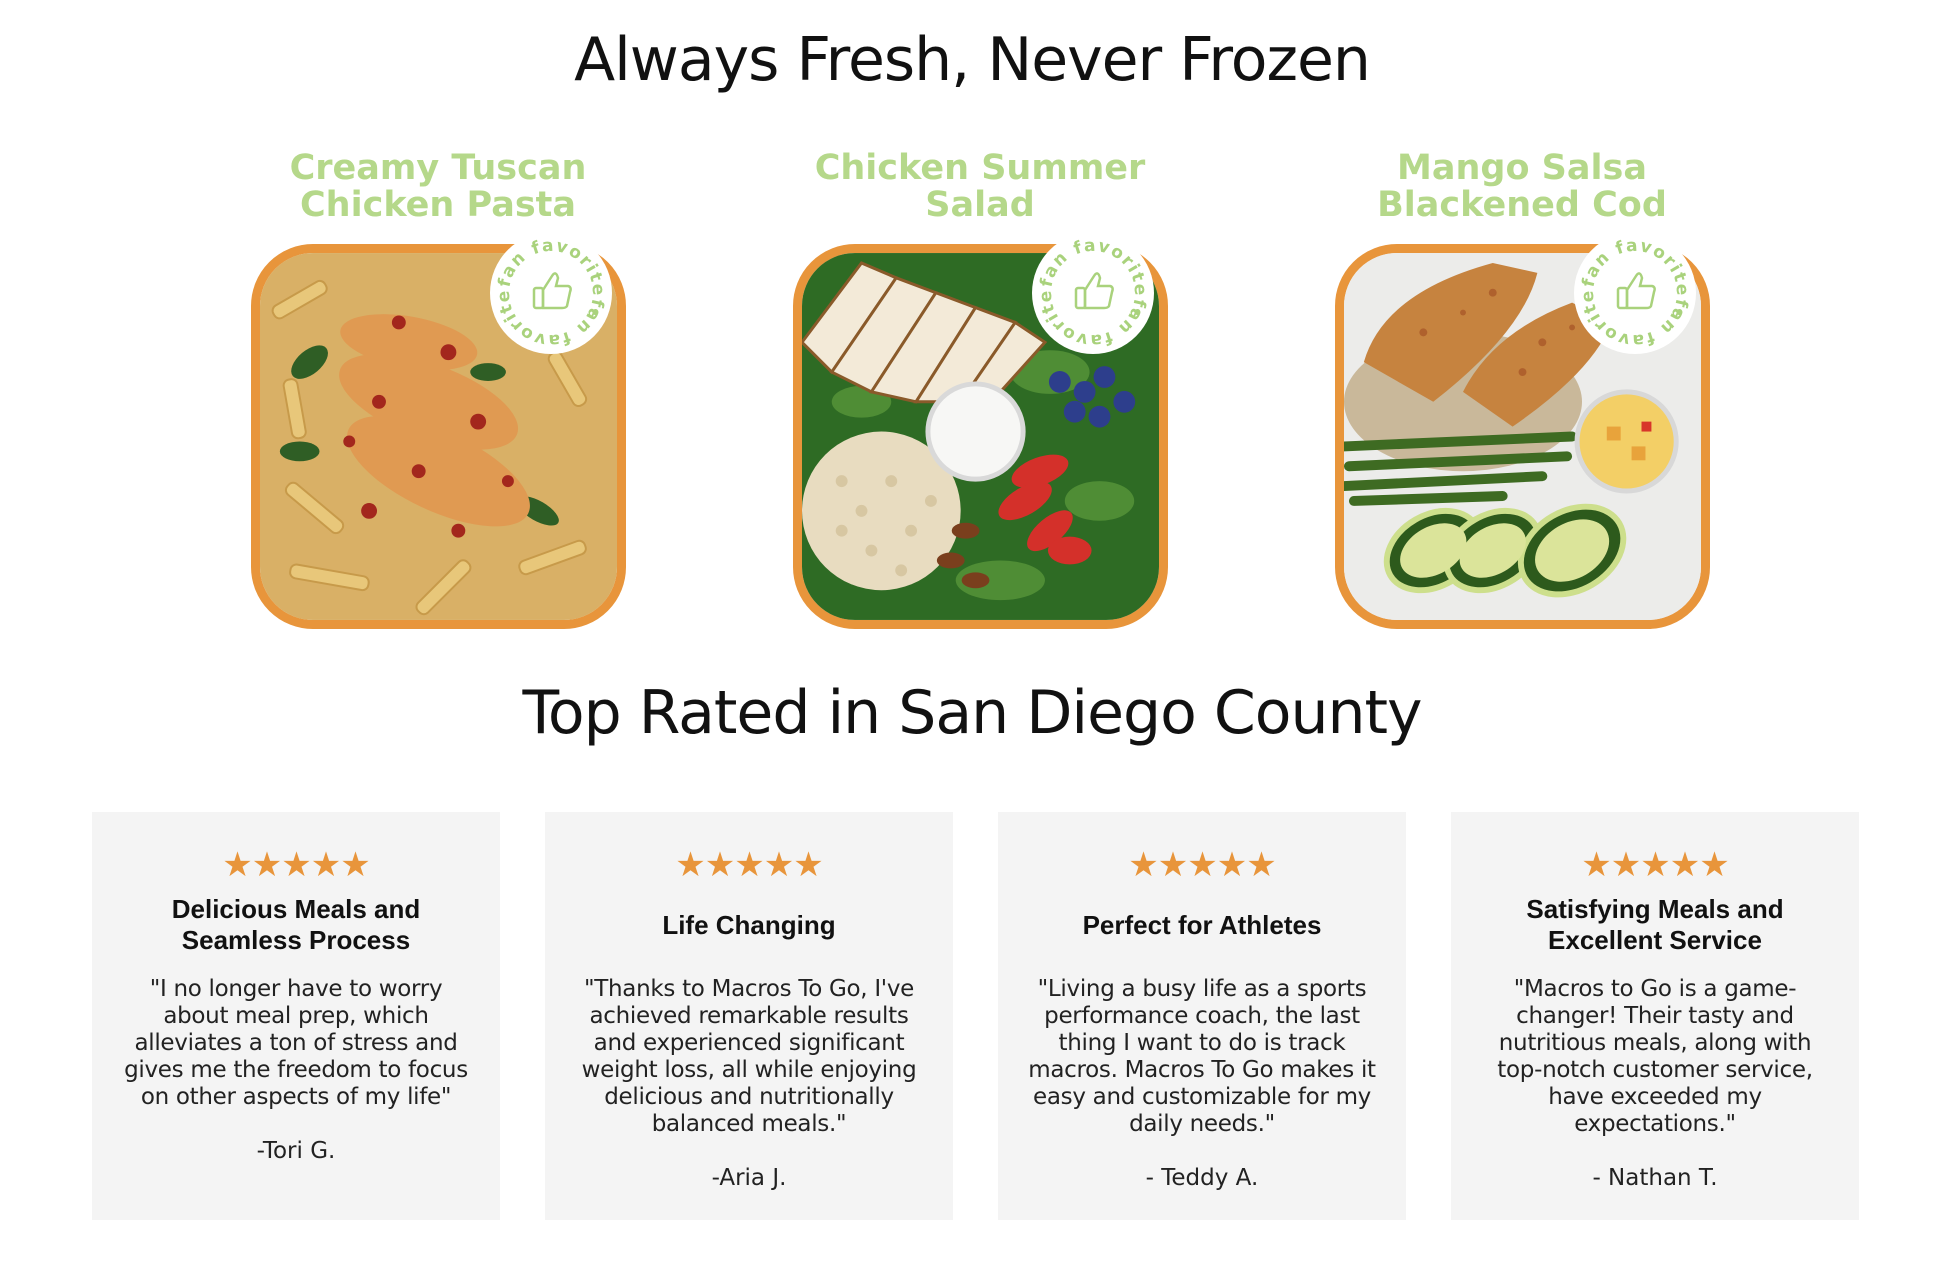 This screenshot has width=1944, height=1272. I want to click on section-title-top-rated: Top Rated in San Diego County, so click(972, 713).